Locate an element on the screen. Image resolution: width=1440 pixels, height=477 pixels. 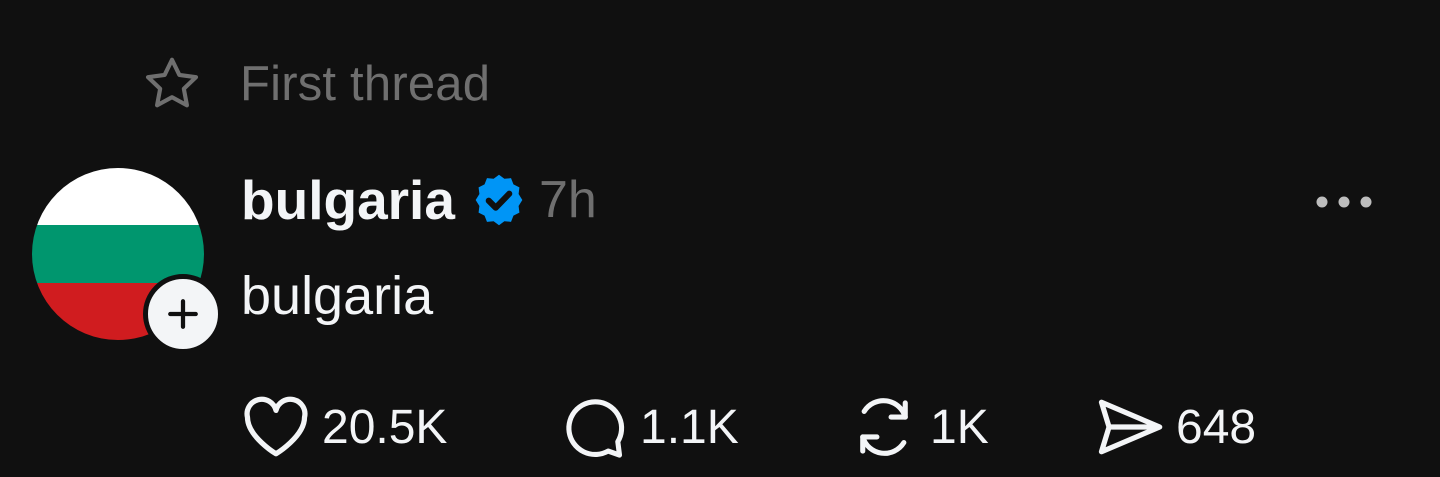
repost-count: 1K is located at coordinates (959, 427).